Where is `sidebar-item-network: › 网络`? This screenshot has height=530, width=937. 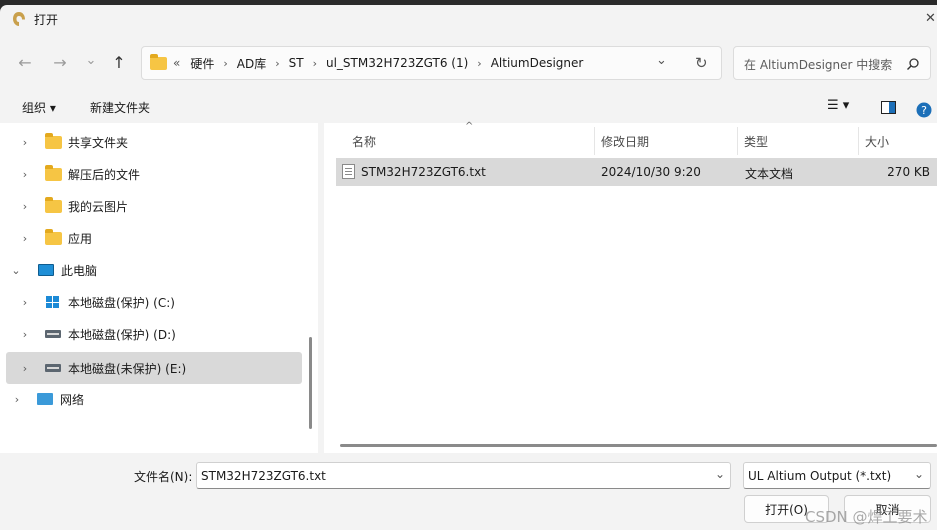
sidebar-item-network: › 网络 is located at coordinates (154, 399).